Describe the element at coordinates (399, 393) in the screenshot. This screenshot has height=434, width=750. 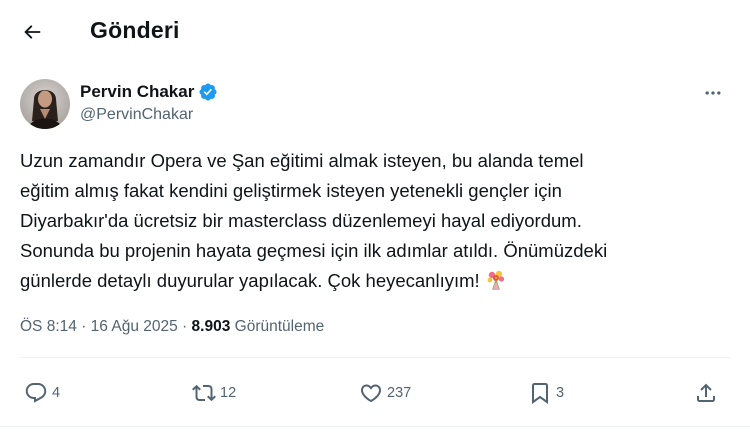
I see `like-count: 237` at that location.